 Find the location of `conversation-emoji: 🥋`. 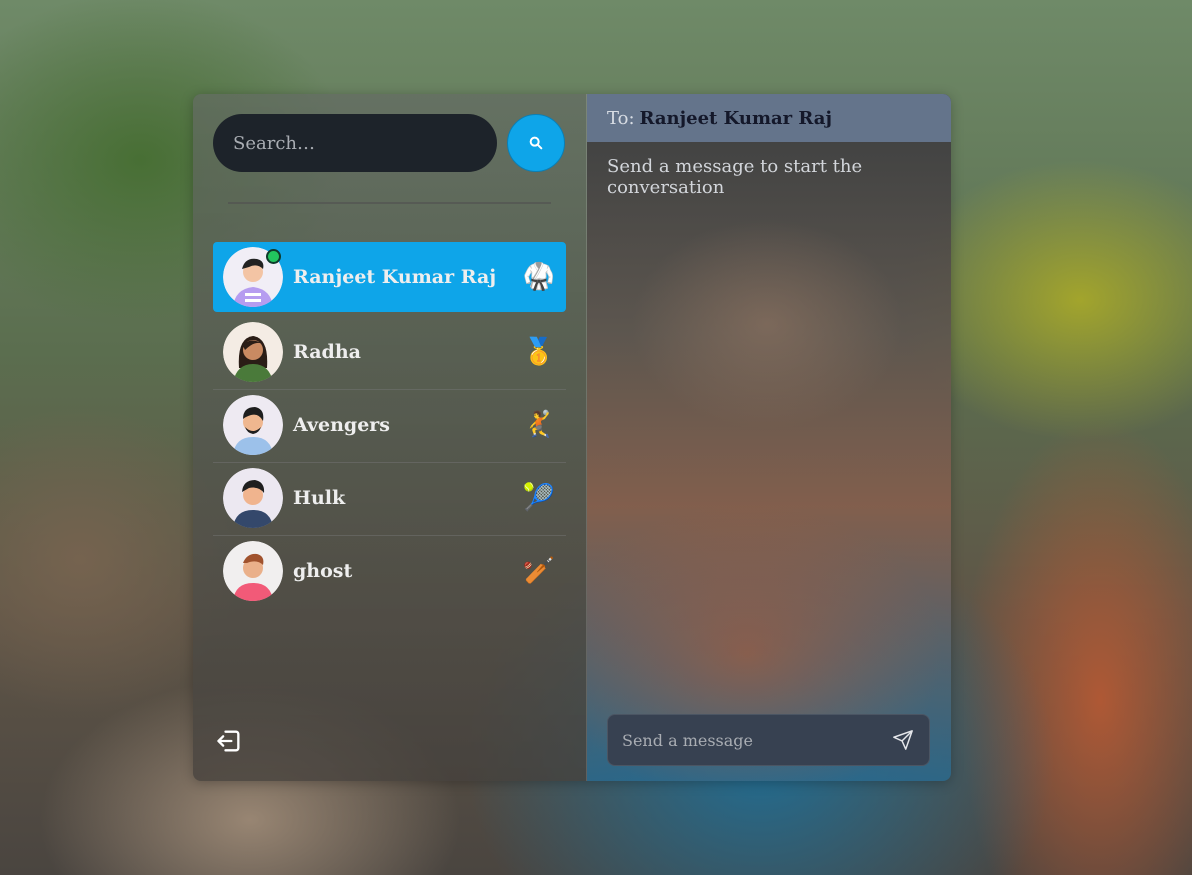

conversation-emoji: 🥋 is located at coordinates (539, 277).